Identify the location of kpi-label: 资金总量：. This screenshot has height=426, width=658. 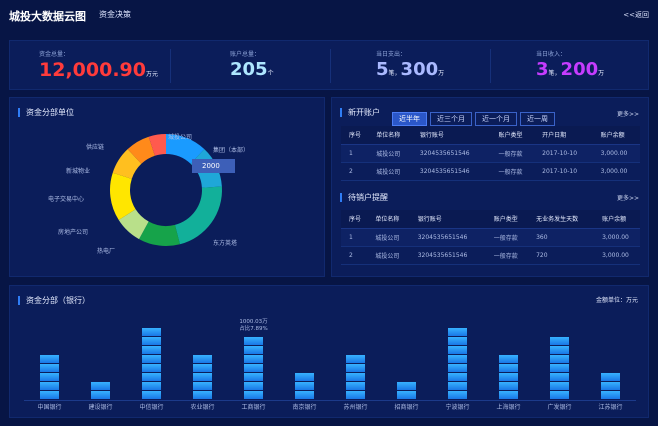
(54, 54).